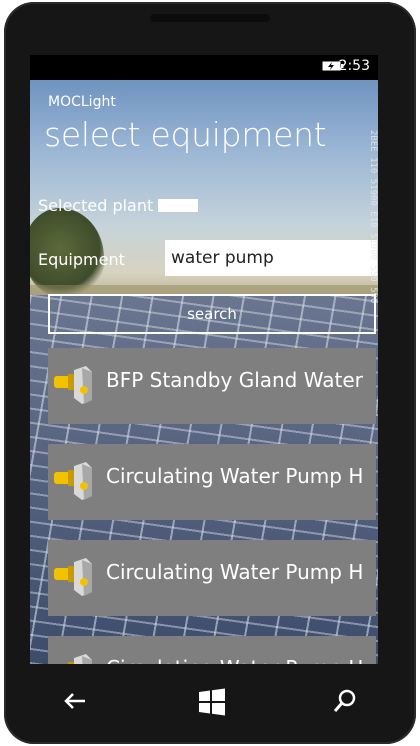 This screenshot has height=746, width=420. I want to click on clock: 2:53, so click(354, 66).